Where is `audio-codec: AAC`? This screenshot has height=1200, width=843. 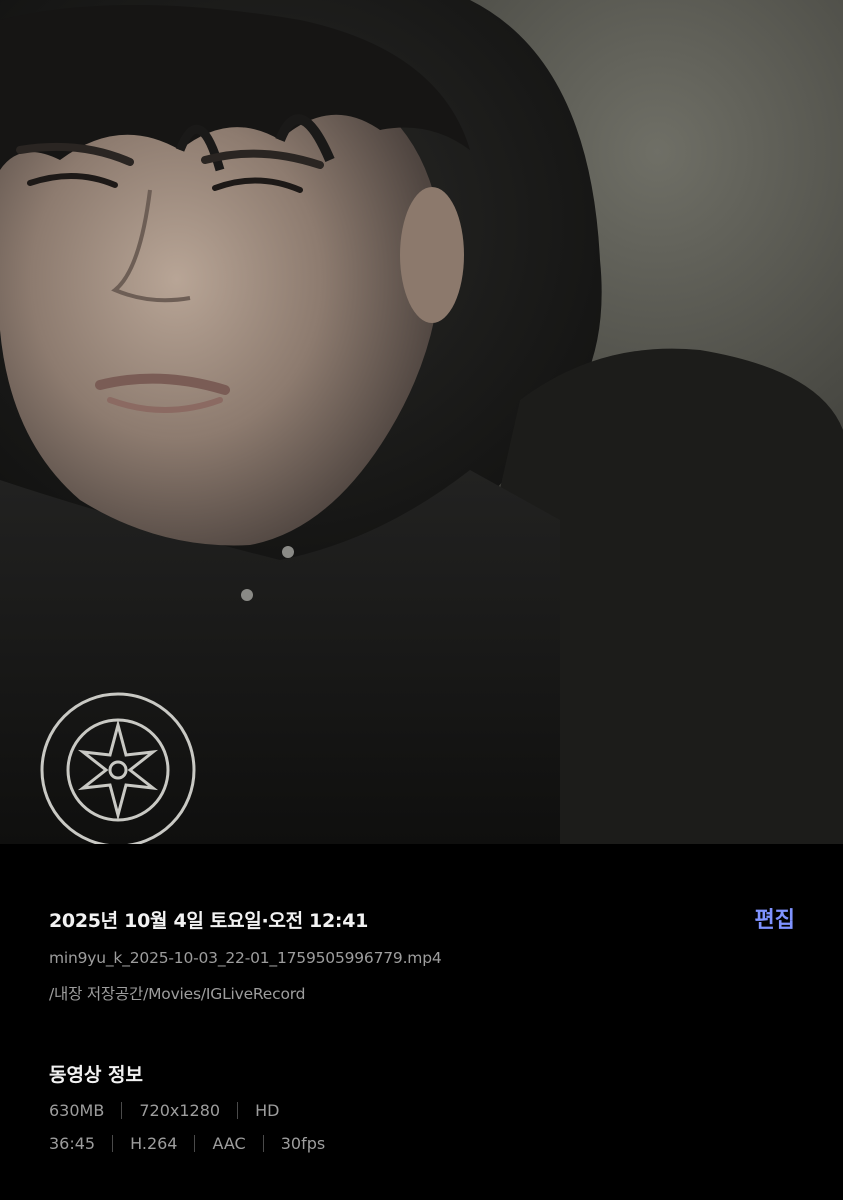
audio-codec: AAC is located at coordinates (229, 1143).